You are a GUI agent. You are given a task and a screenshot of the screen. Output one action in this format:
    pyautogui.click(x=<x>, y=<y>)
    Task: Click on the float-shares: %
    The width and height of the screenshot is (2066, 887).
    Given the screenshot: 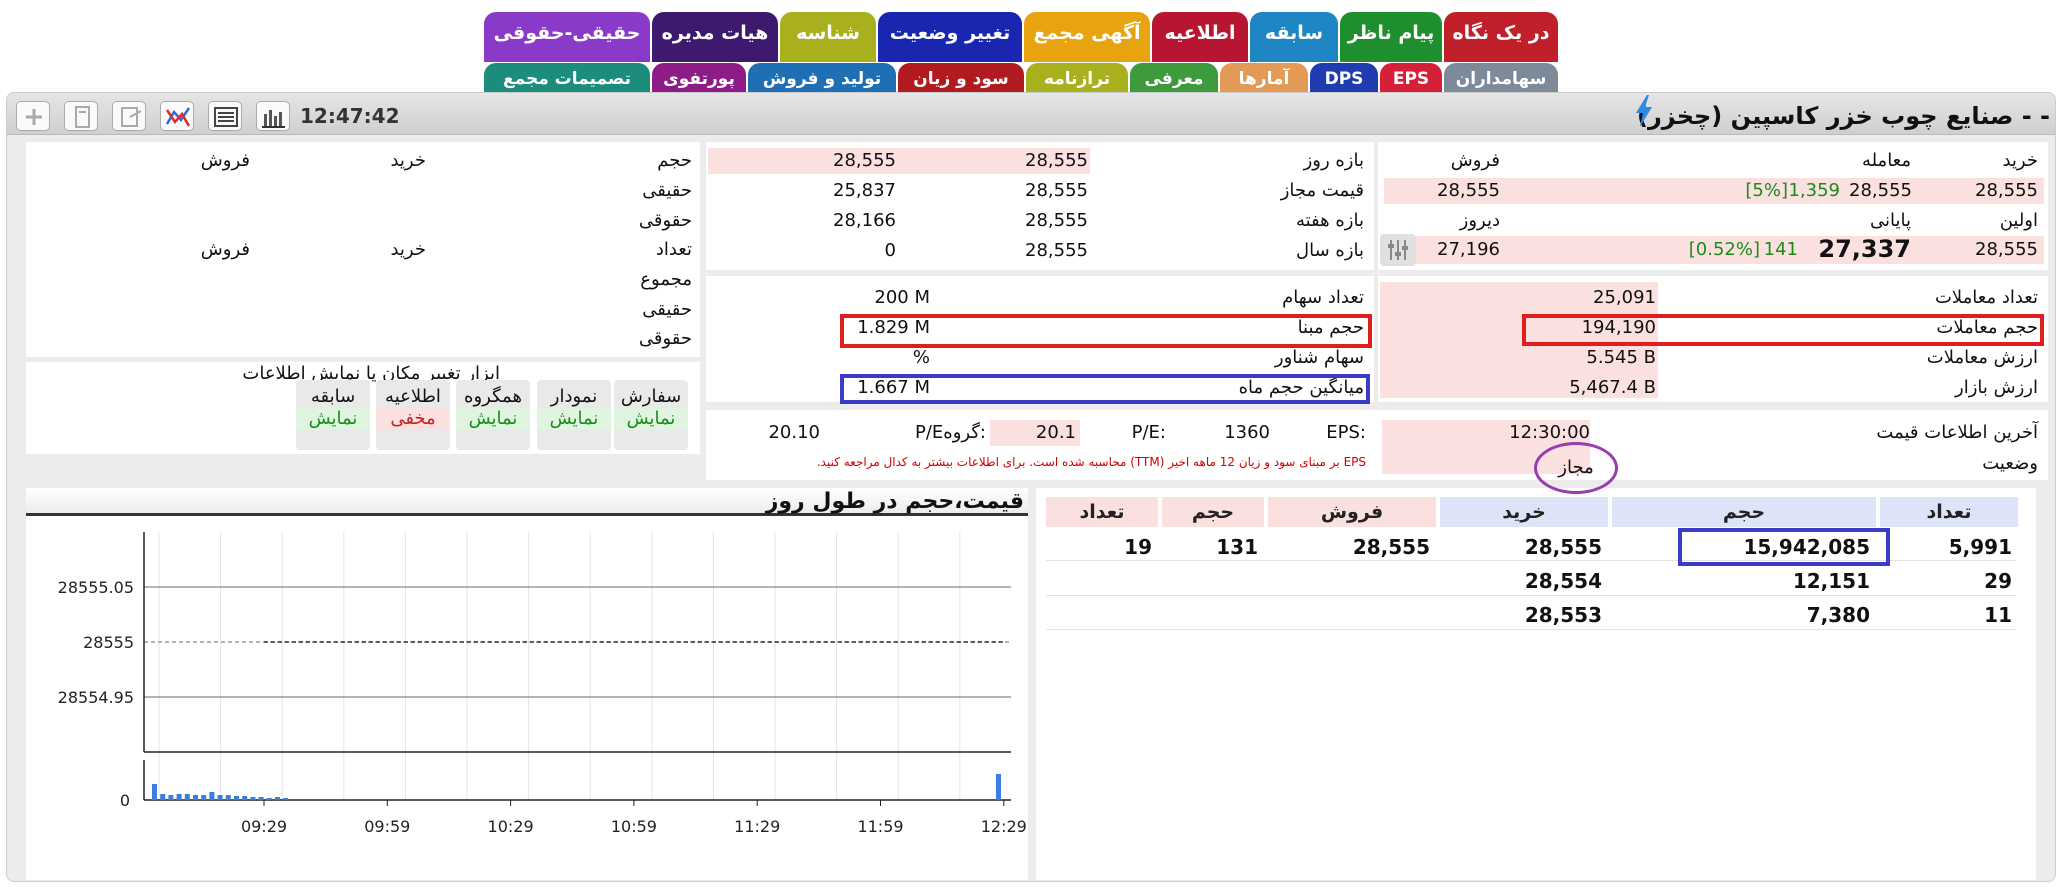 What is the action you would take?
    pyautogui.click(x=921, y=357)
    